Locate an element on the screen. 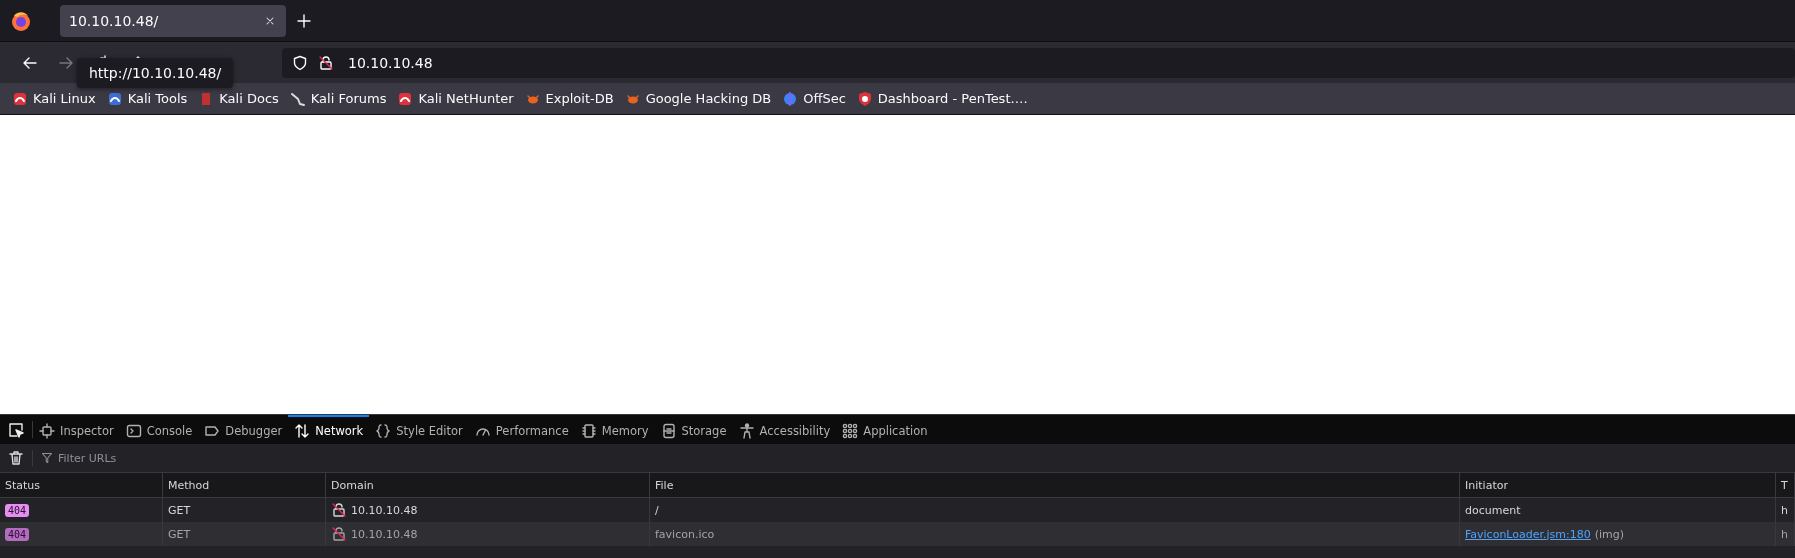 Image resolution: width=1795 pixels, height=558 pixels. bookmark: Kali NetHunter is located at coordinates (455, 98).